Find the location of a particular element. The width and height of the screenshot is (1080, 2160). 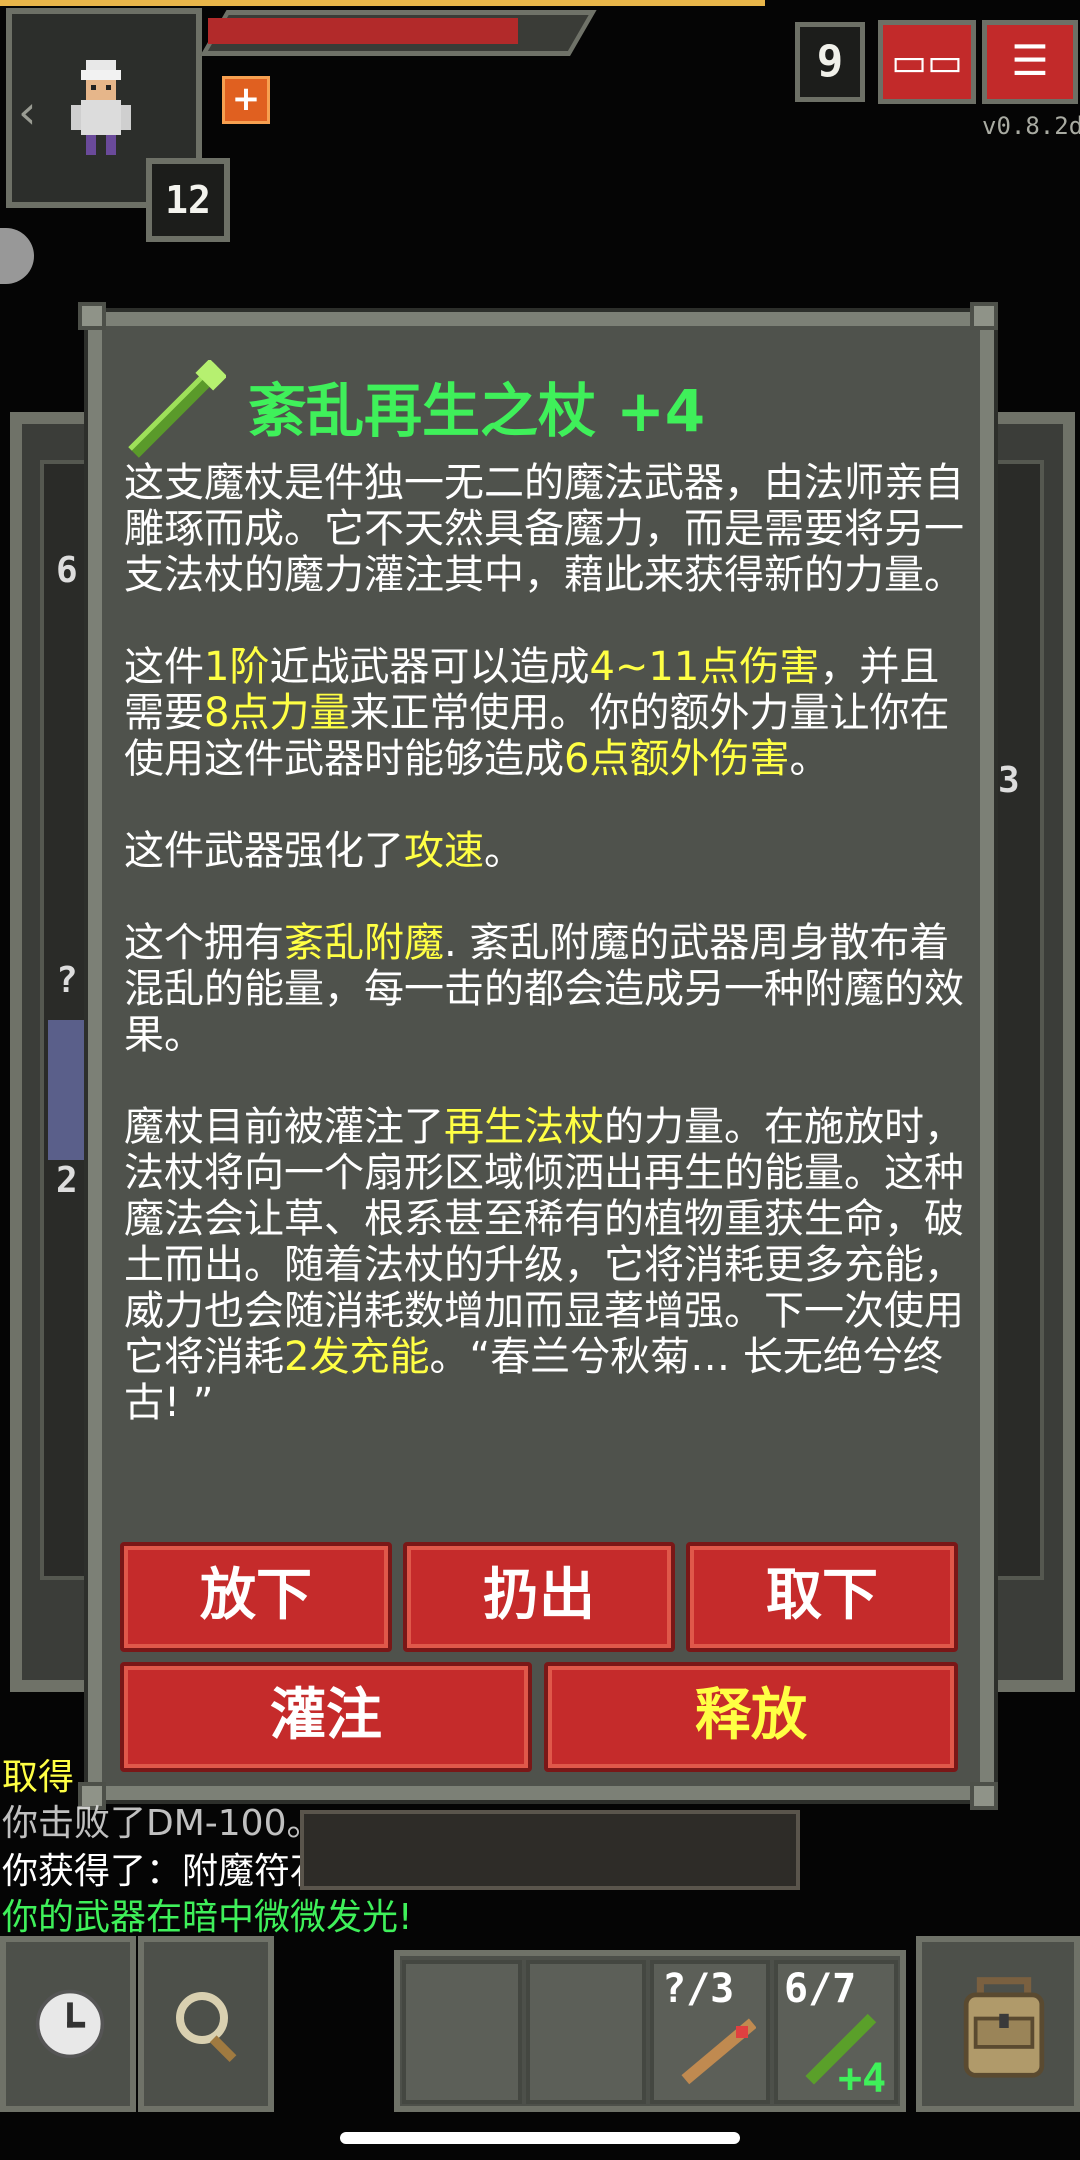

clock-icon is located at coordinates (70, 2024).